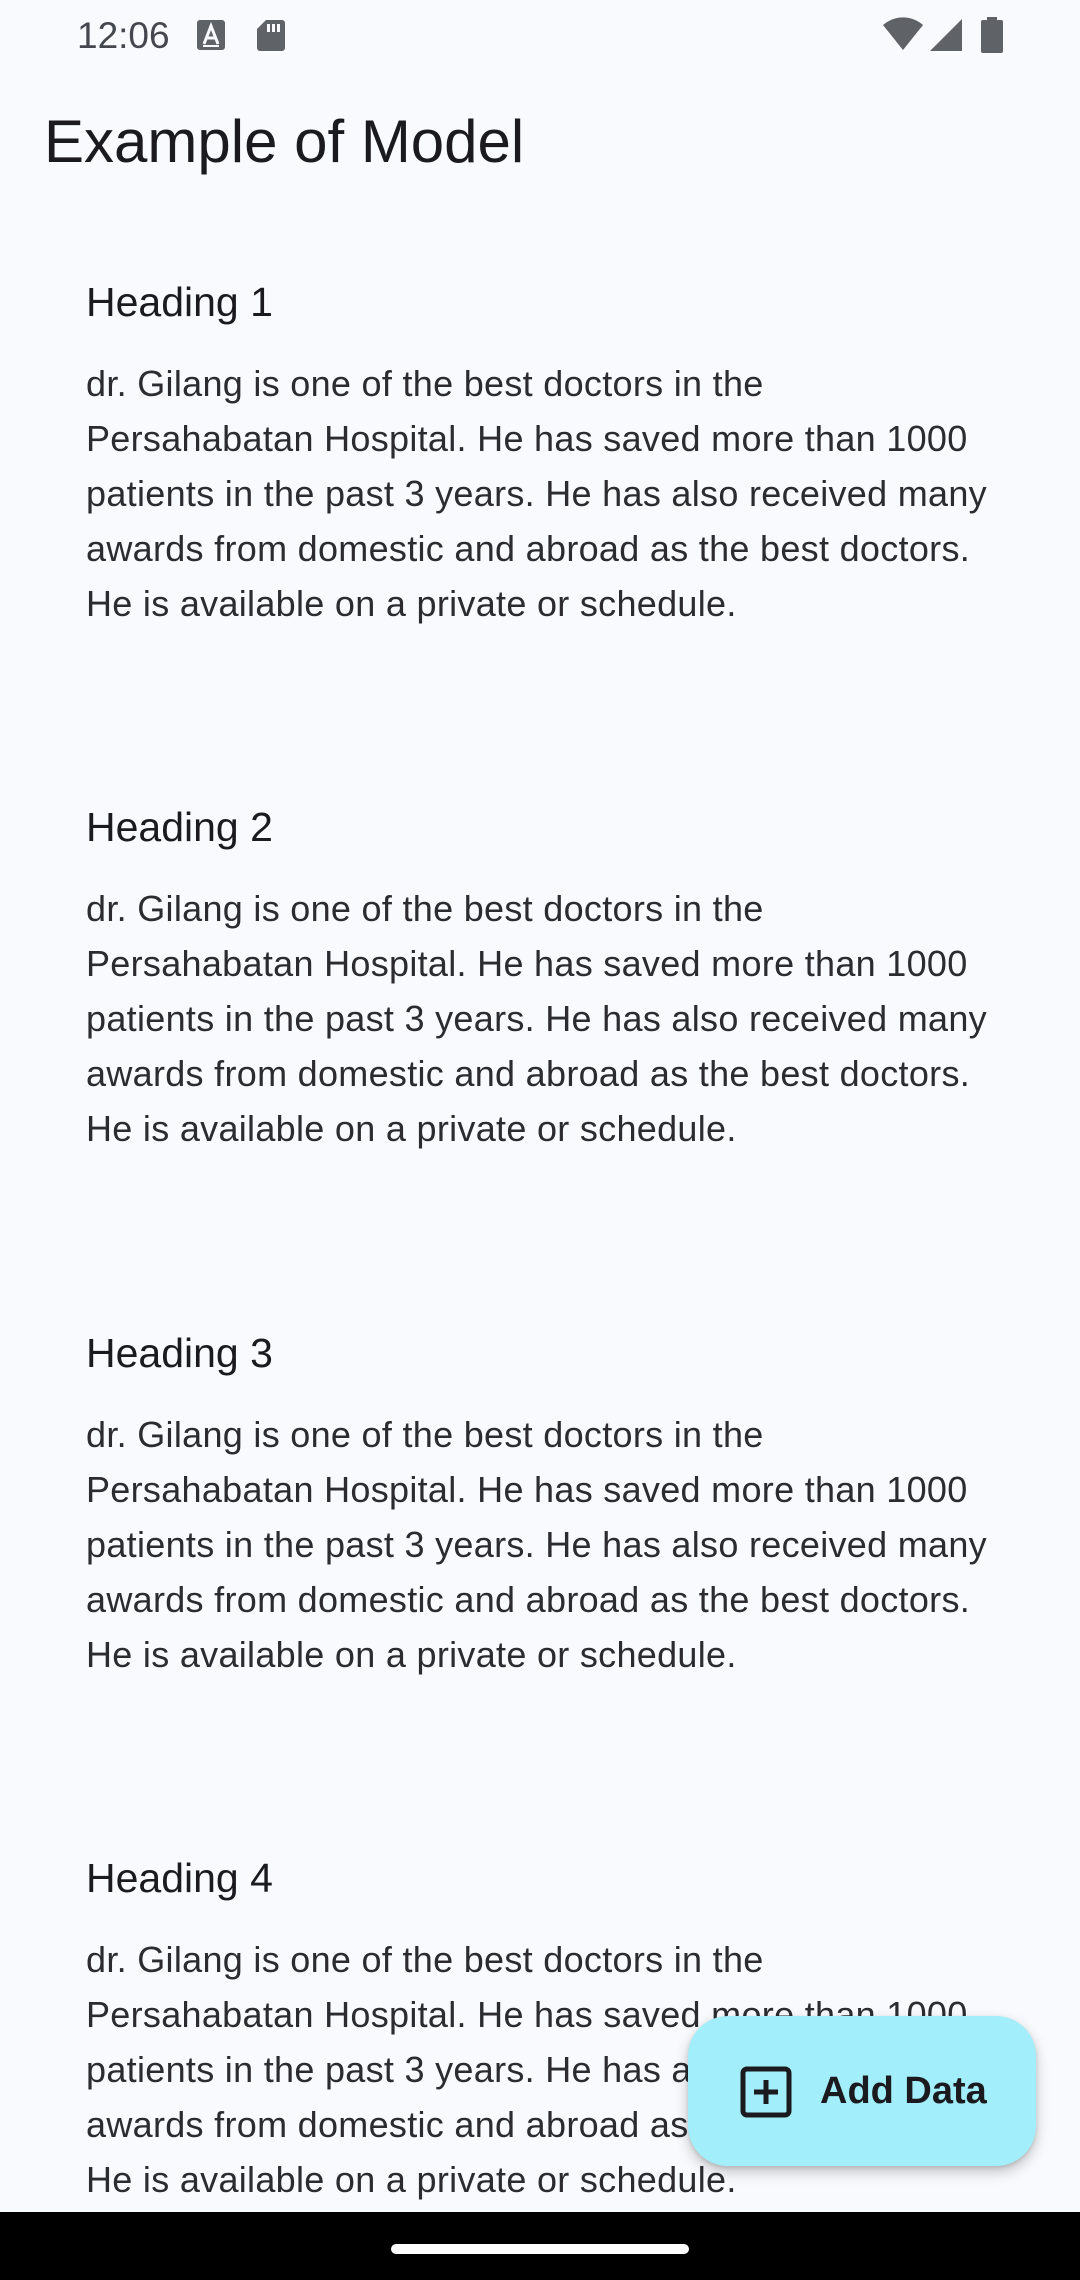  I want to click on navigation-bar, so click(540, 2246).